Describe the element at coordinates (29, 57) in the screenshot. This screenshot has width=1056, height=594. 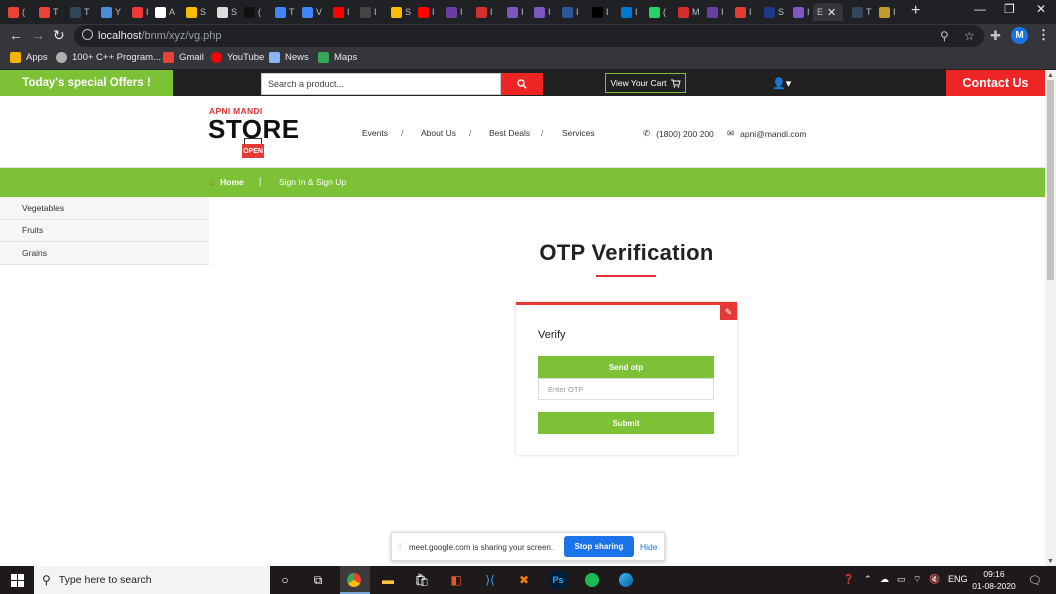
I see `bookmark-apps: Apps` at that location.